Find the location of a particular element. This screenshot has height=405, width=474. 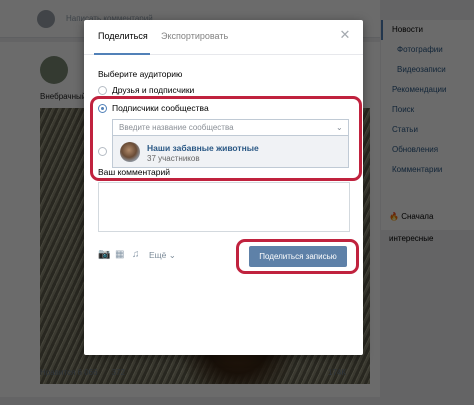

more-attachments-button: Ещё ⌄ is located at coordinates (162, 255).